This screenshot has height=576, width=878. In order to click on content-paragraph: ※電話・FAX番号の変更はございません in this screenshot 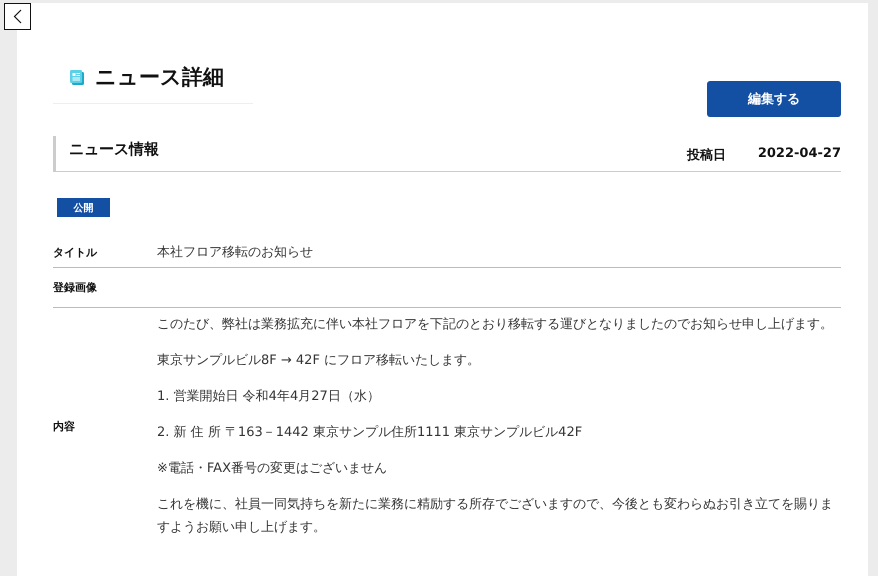, I will do `click(272, 469)`.